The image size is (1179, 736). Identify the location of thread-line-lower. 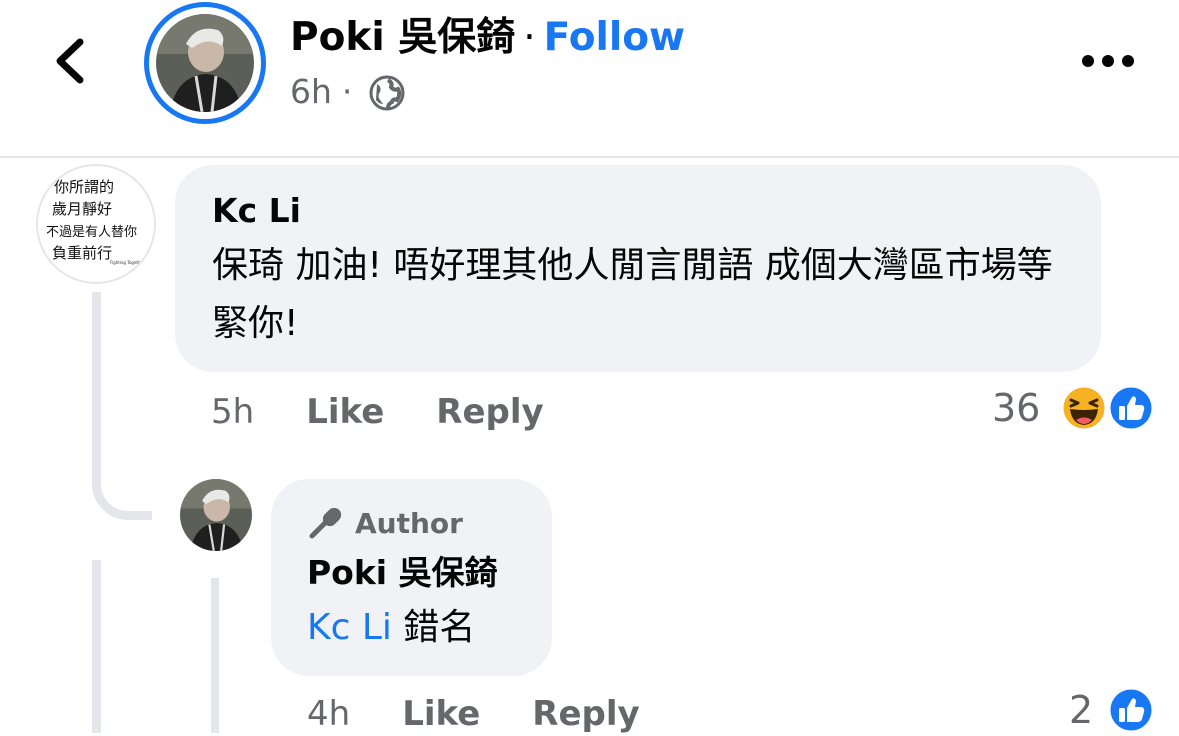
(96, 646).